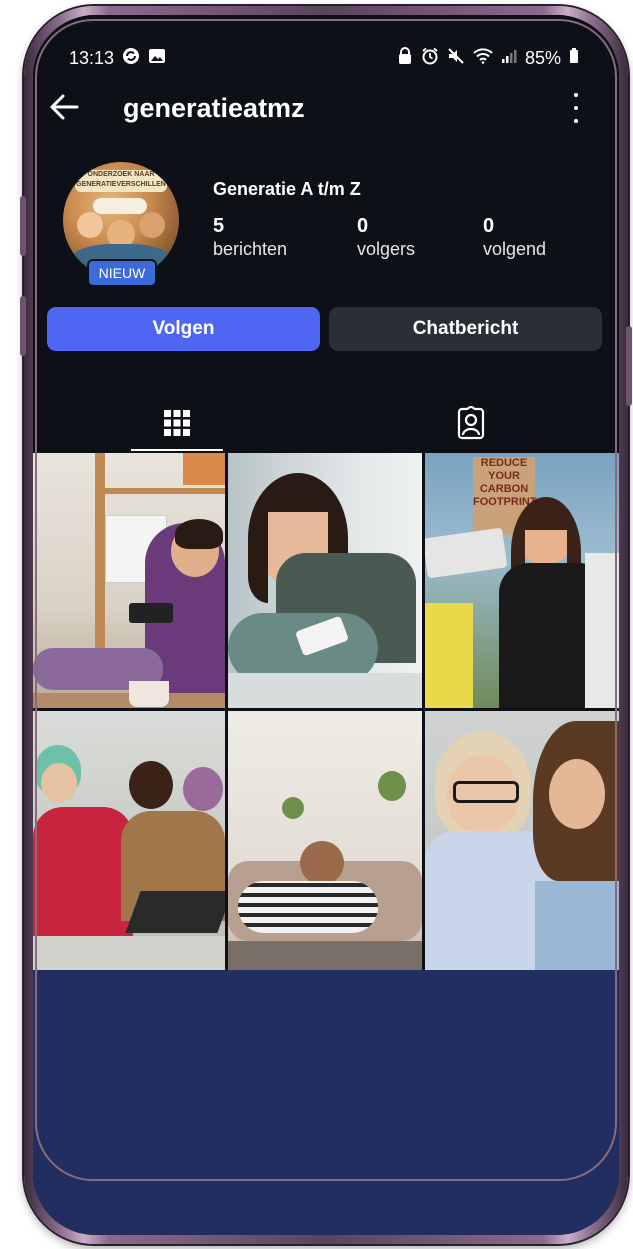  Describe the element at coordinates (23, 326) in the screenshot. I see `volume-down-button` at that location.